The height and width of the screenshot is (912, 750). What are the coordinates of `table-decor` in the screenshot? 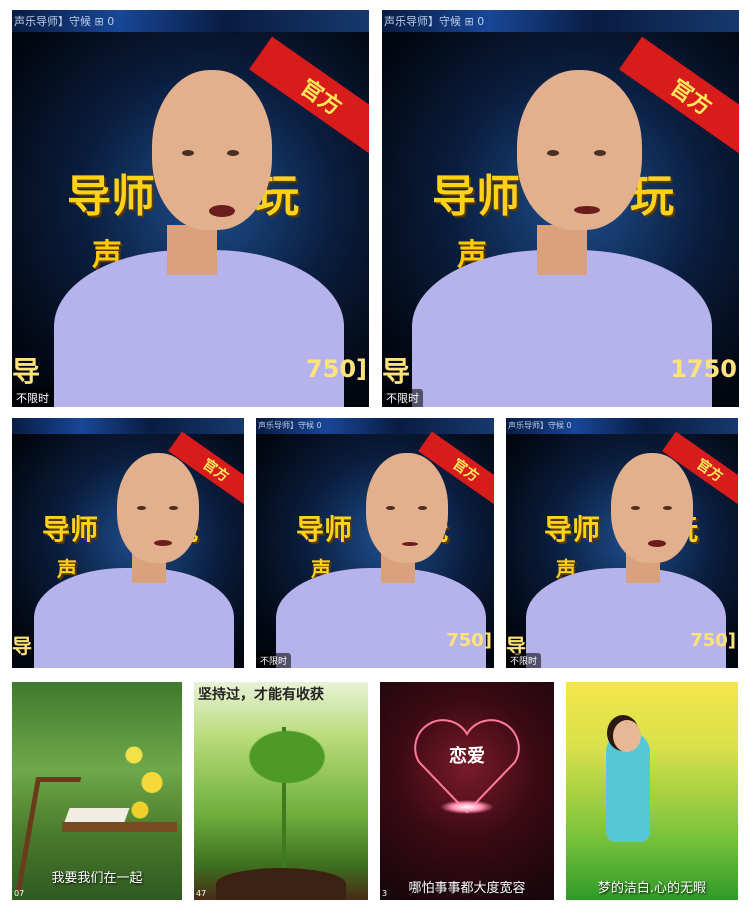 It's located at (119, 827).